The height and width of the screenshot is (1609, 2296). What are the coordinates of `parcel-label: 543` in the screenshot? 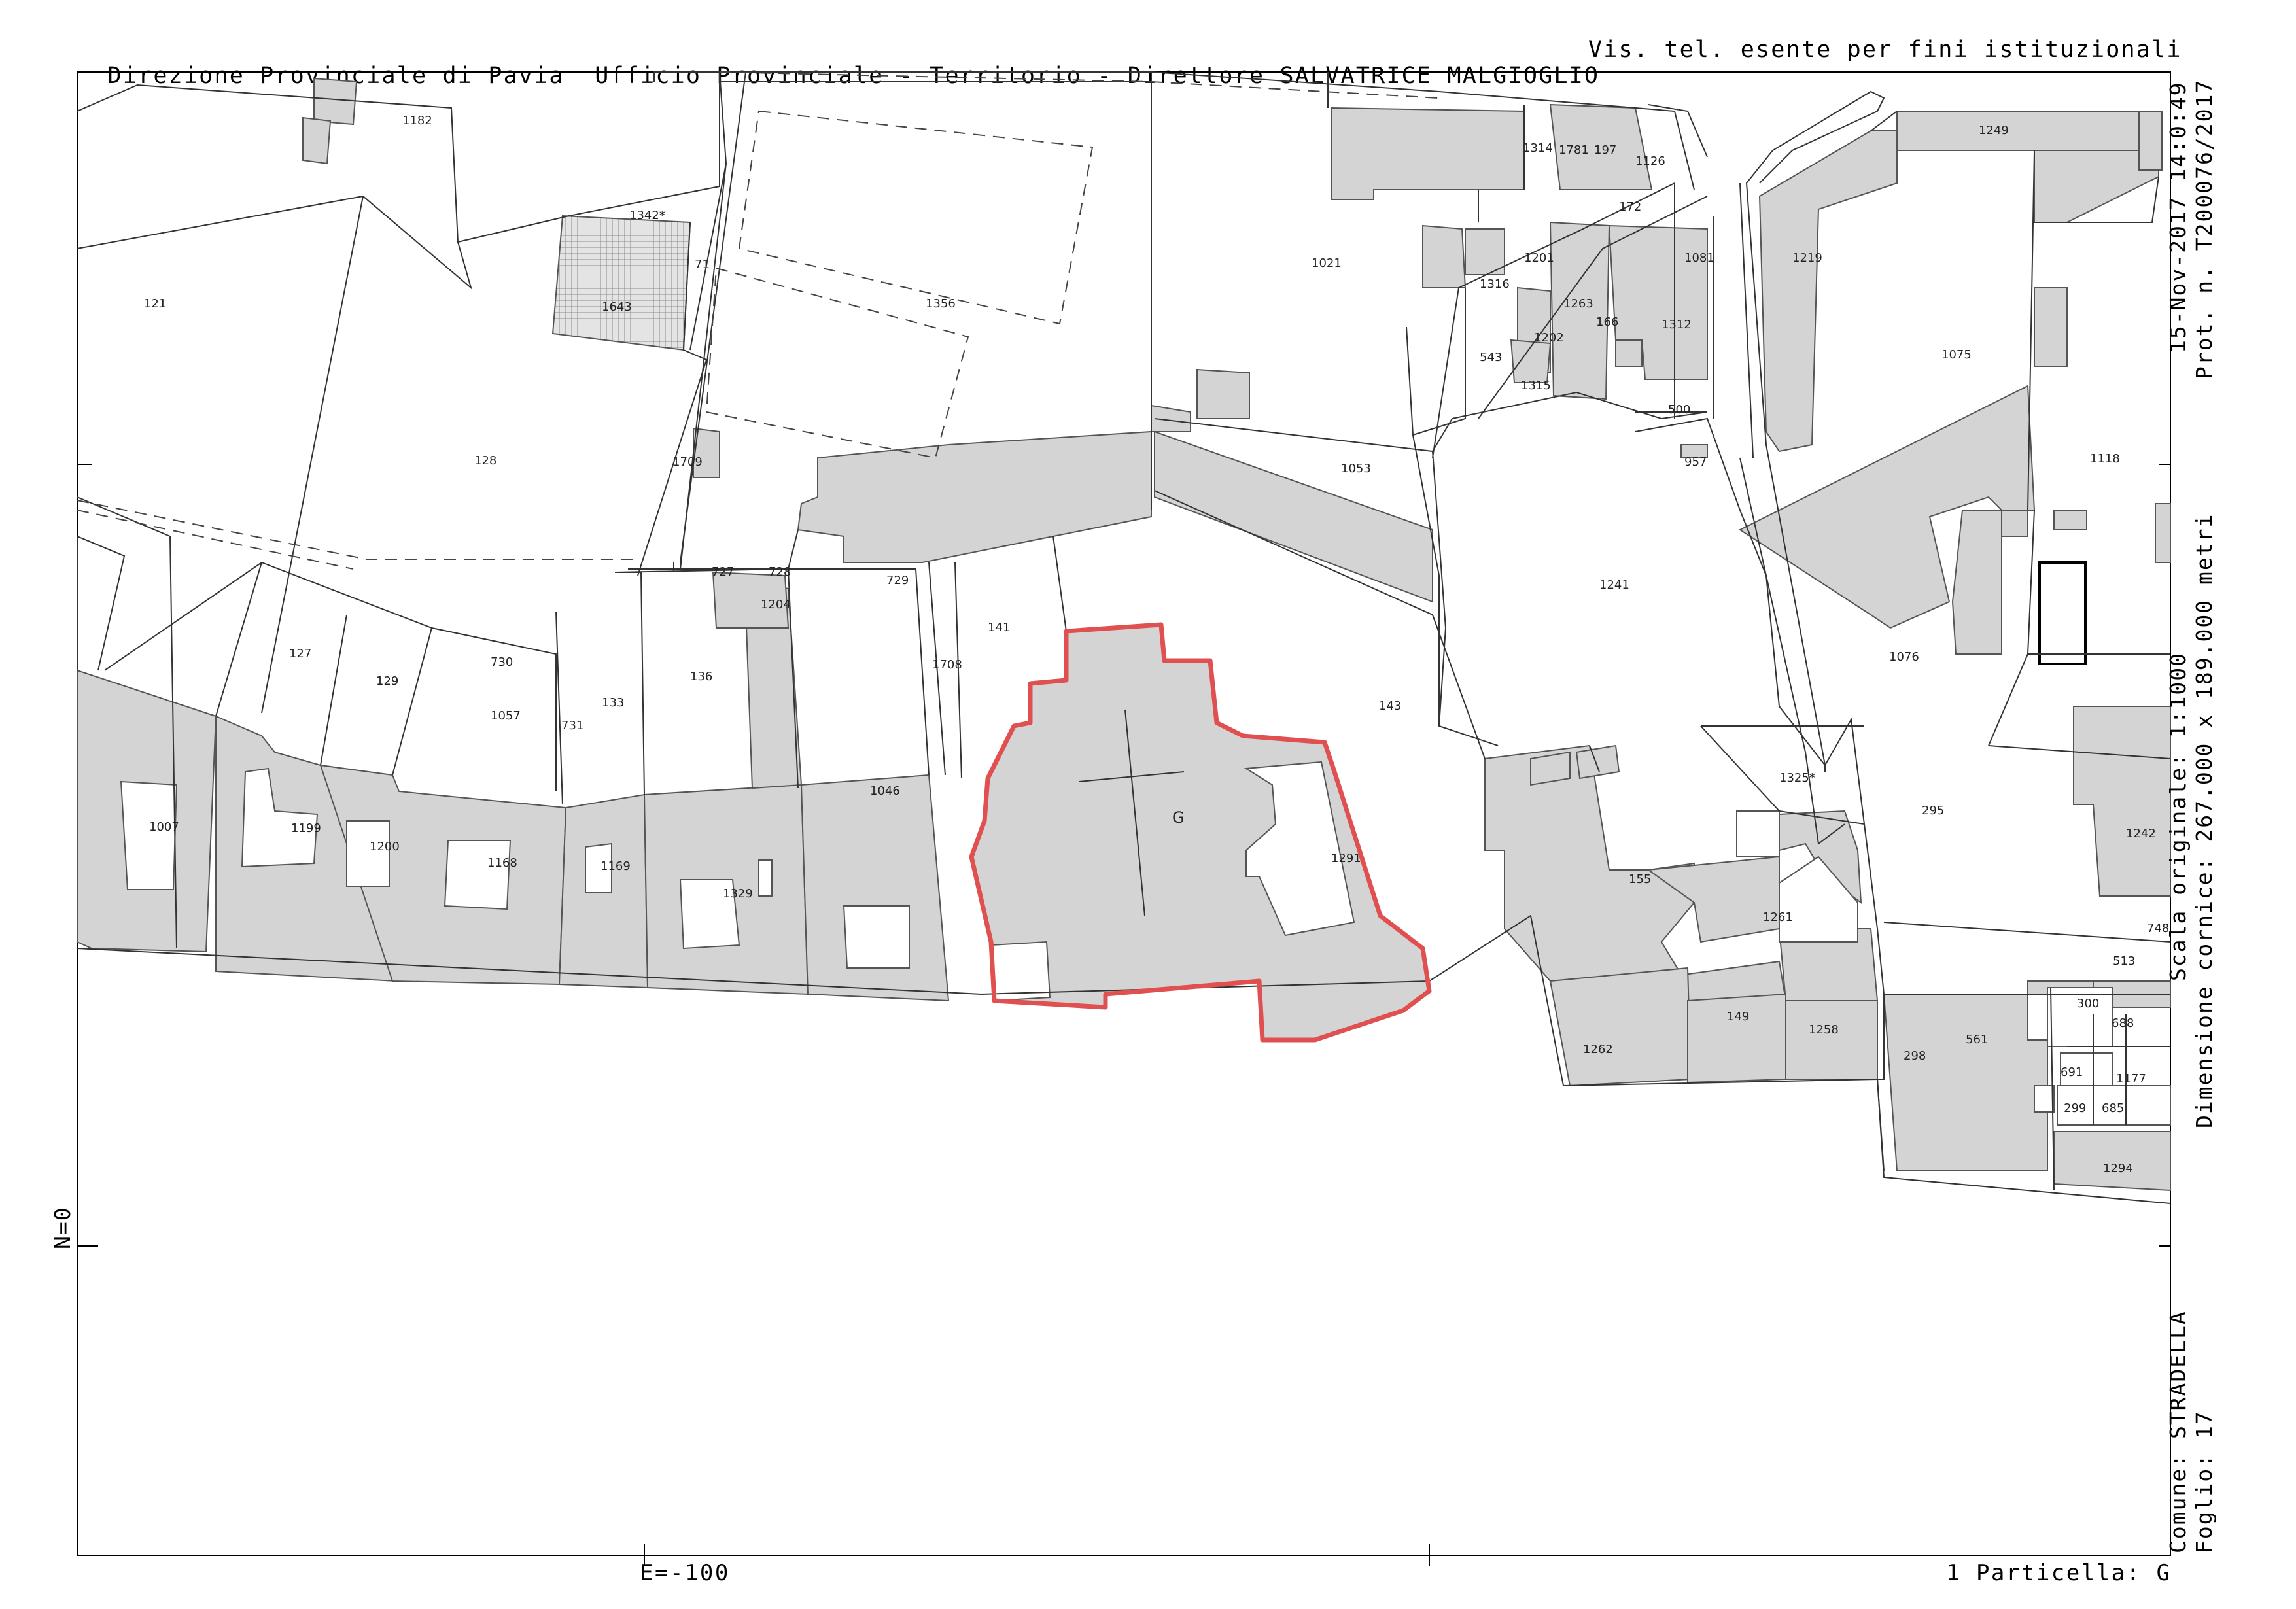 It's located at (1491, 357).